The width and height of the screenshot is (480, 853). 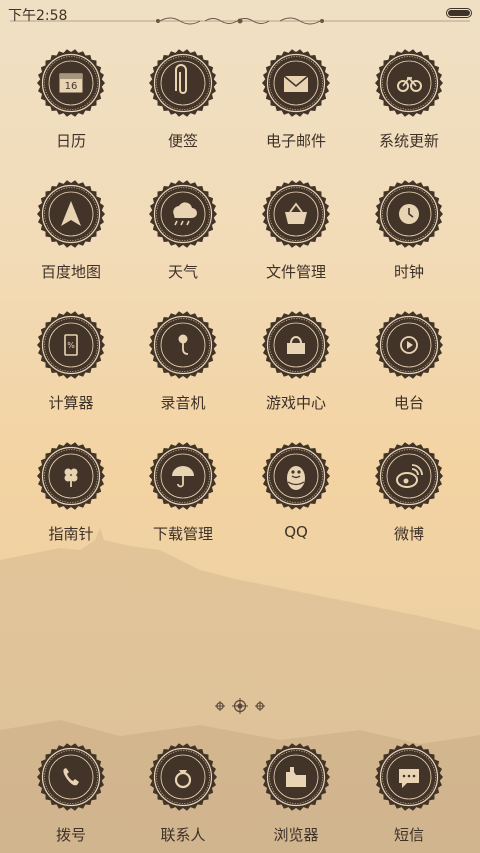 What do you see at coordinates (240, 706) in the screenshot?
I see `page-indicator` at bounding box center [240, 706].